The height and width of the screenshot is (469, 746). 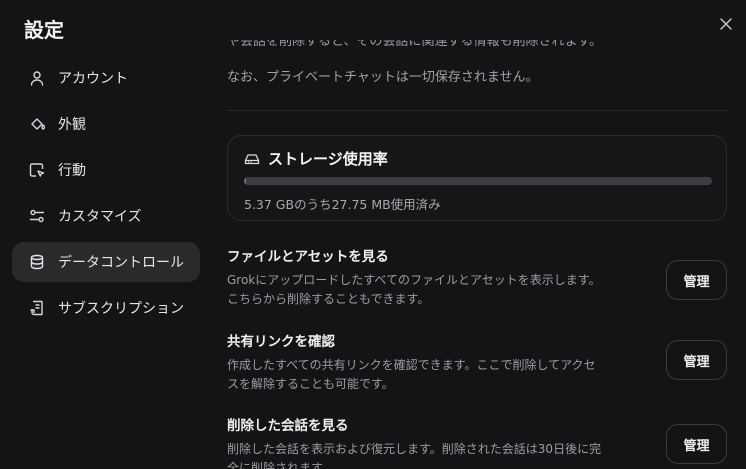 I want to click on sidebar-item-label: カスタマイズ, so click(x=100, y=217).